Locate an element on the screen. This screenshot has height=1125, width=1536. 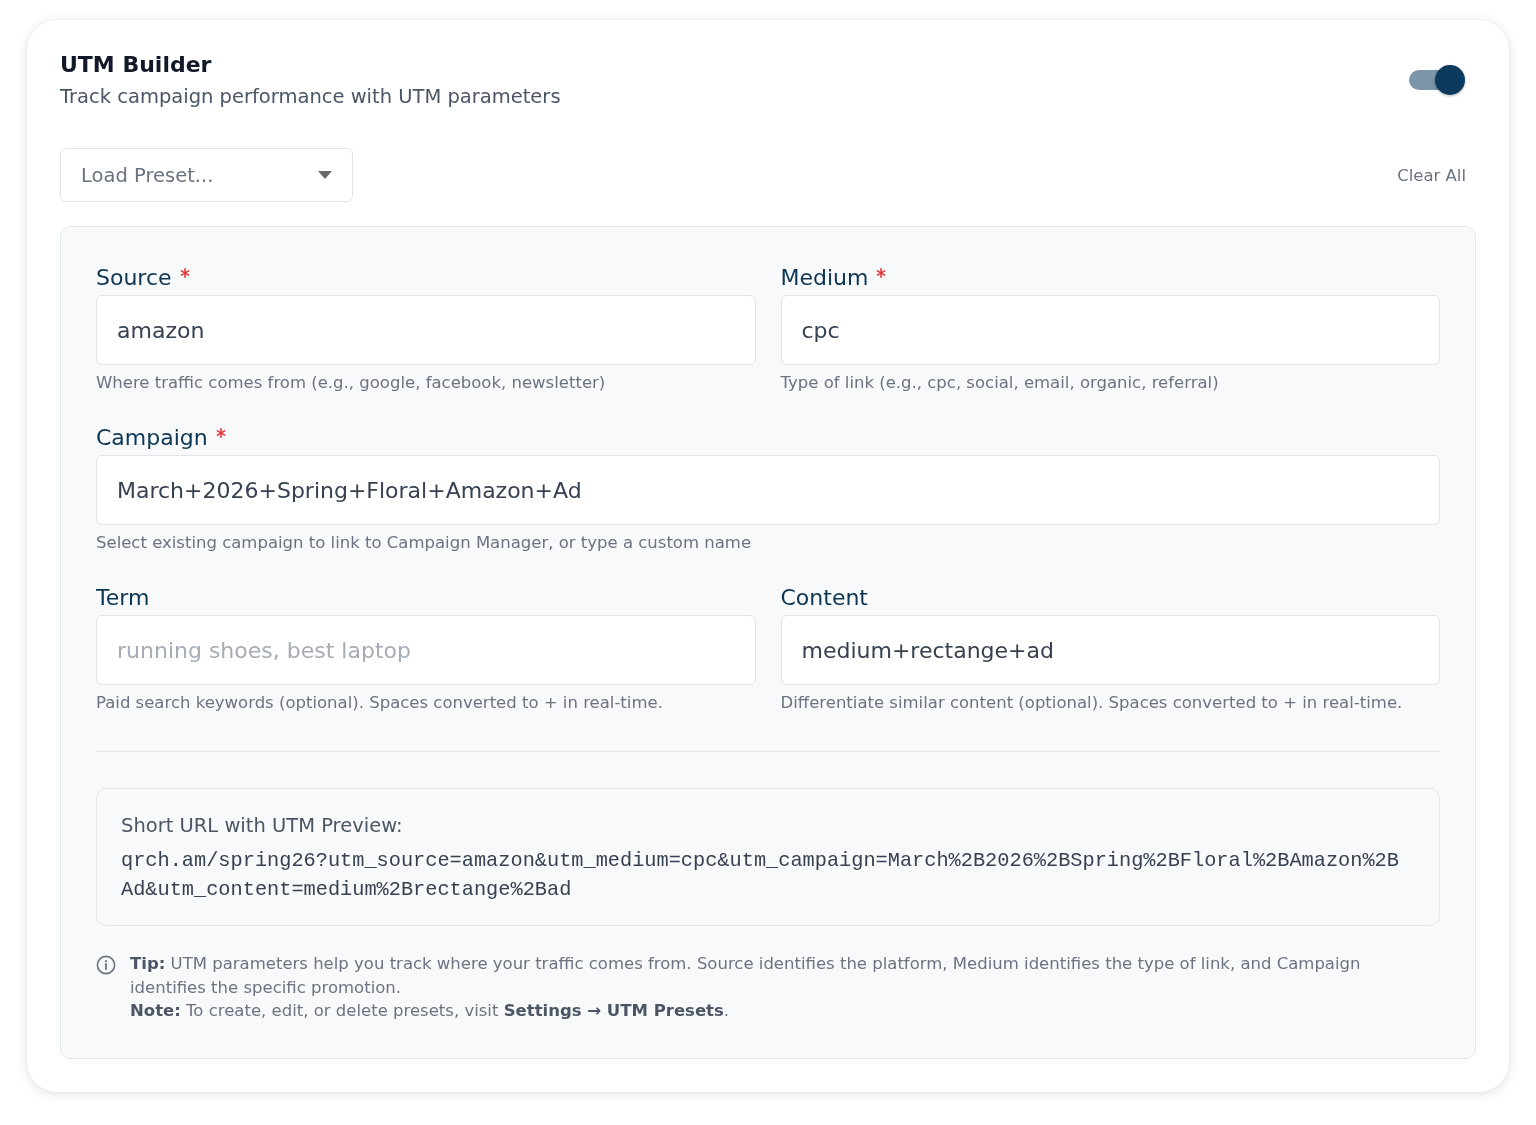
card-title: UTM Builder is located at coordinates (136, 65).